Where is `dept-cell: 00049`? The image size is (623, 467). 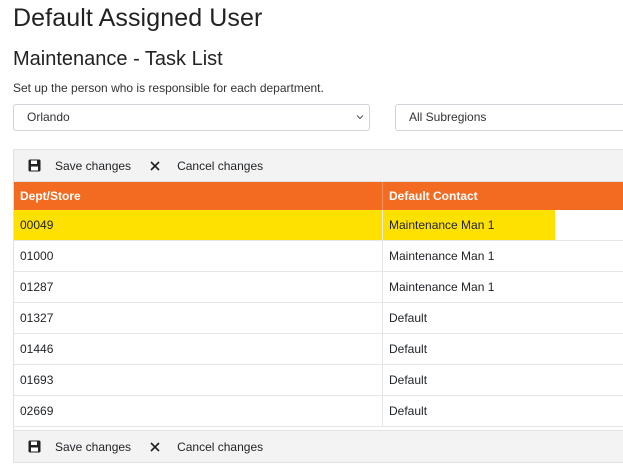 dept-cell: 00049 is located at coordinates (198, 225).